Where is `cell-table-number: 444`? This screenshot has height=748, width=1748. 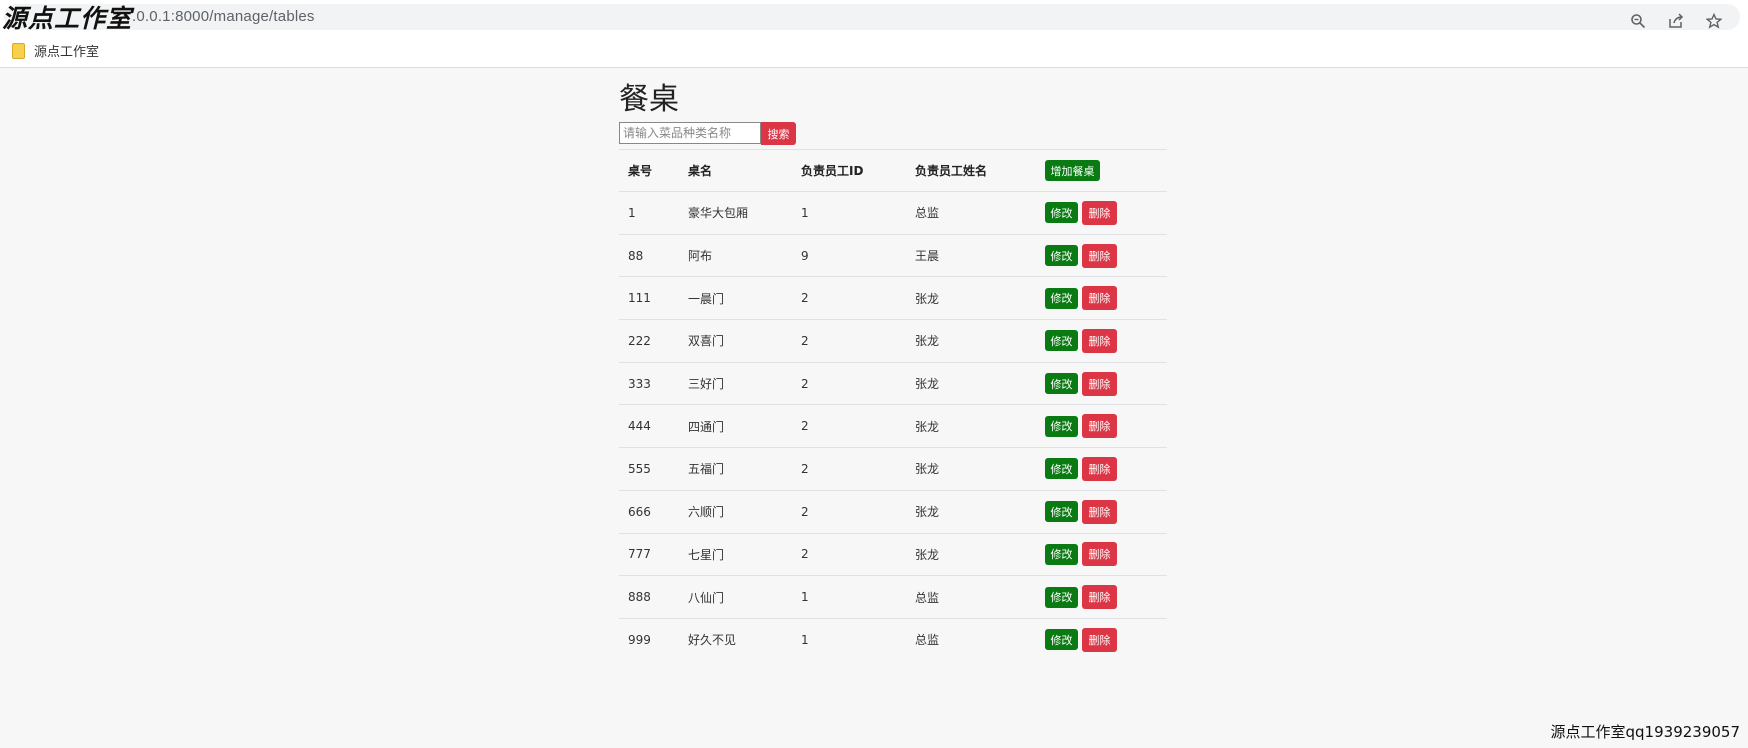 cell-table-number: 444 is located at coordinates (649, 426).